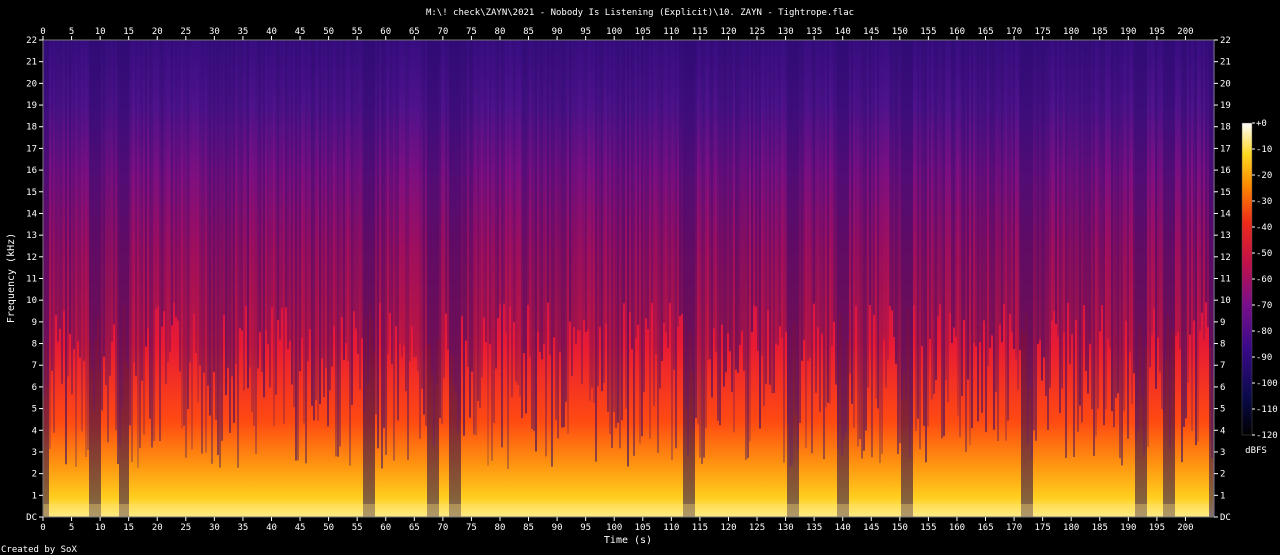 The image size is (1280, 555). I want to click on y-tick-label-right: 21, so click(1225, 63).